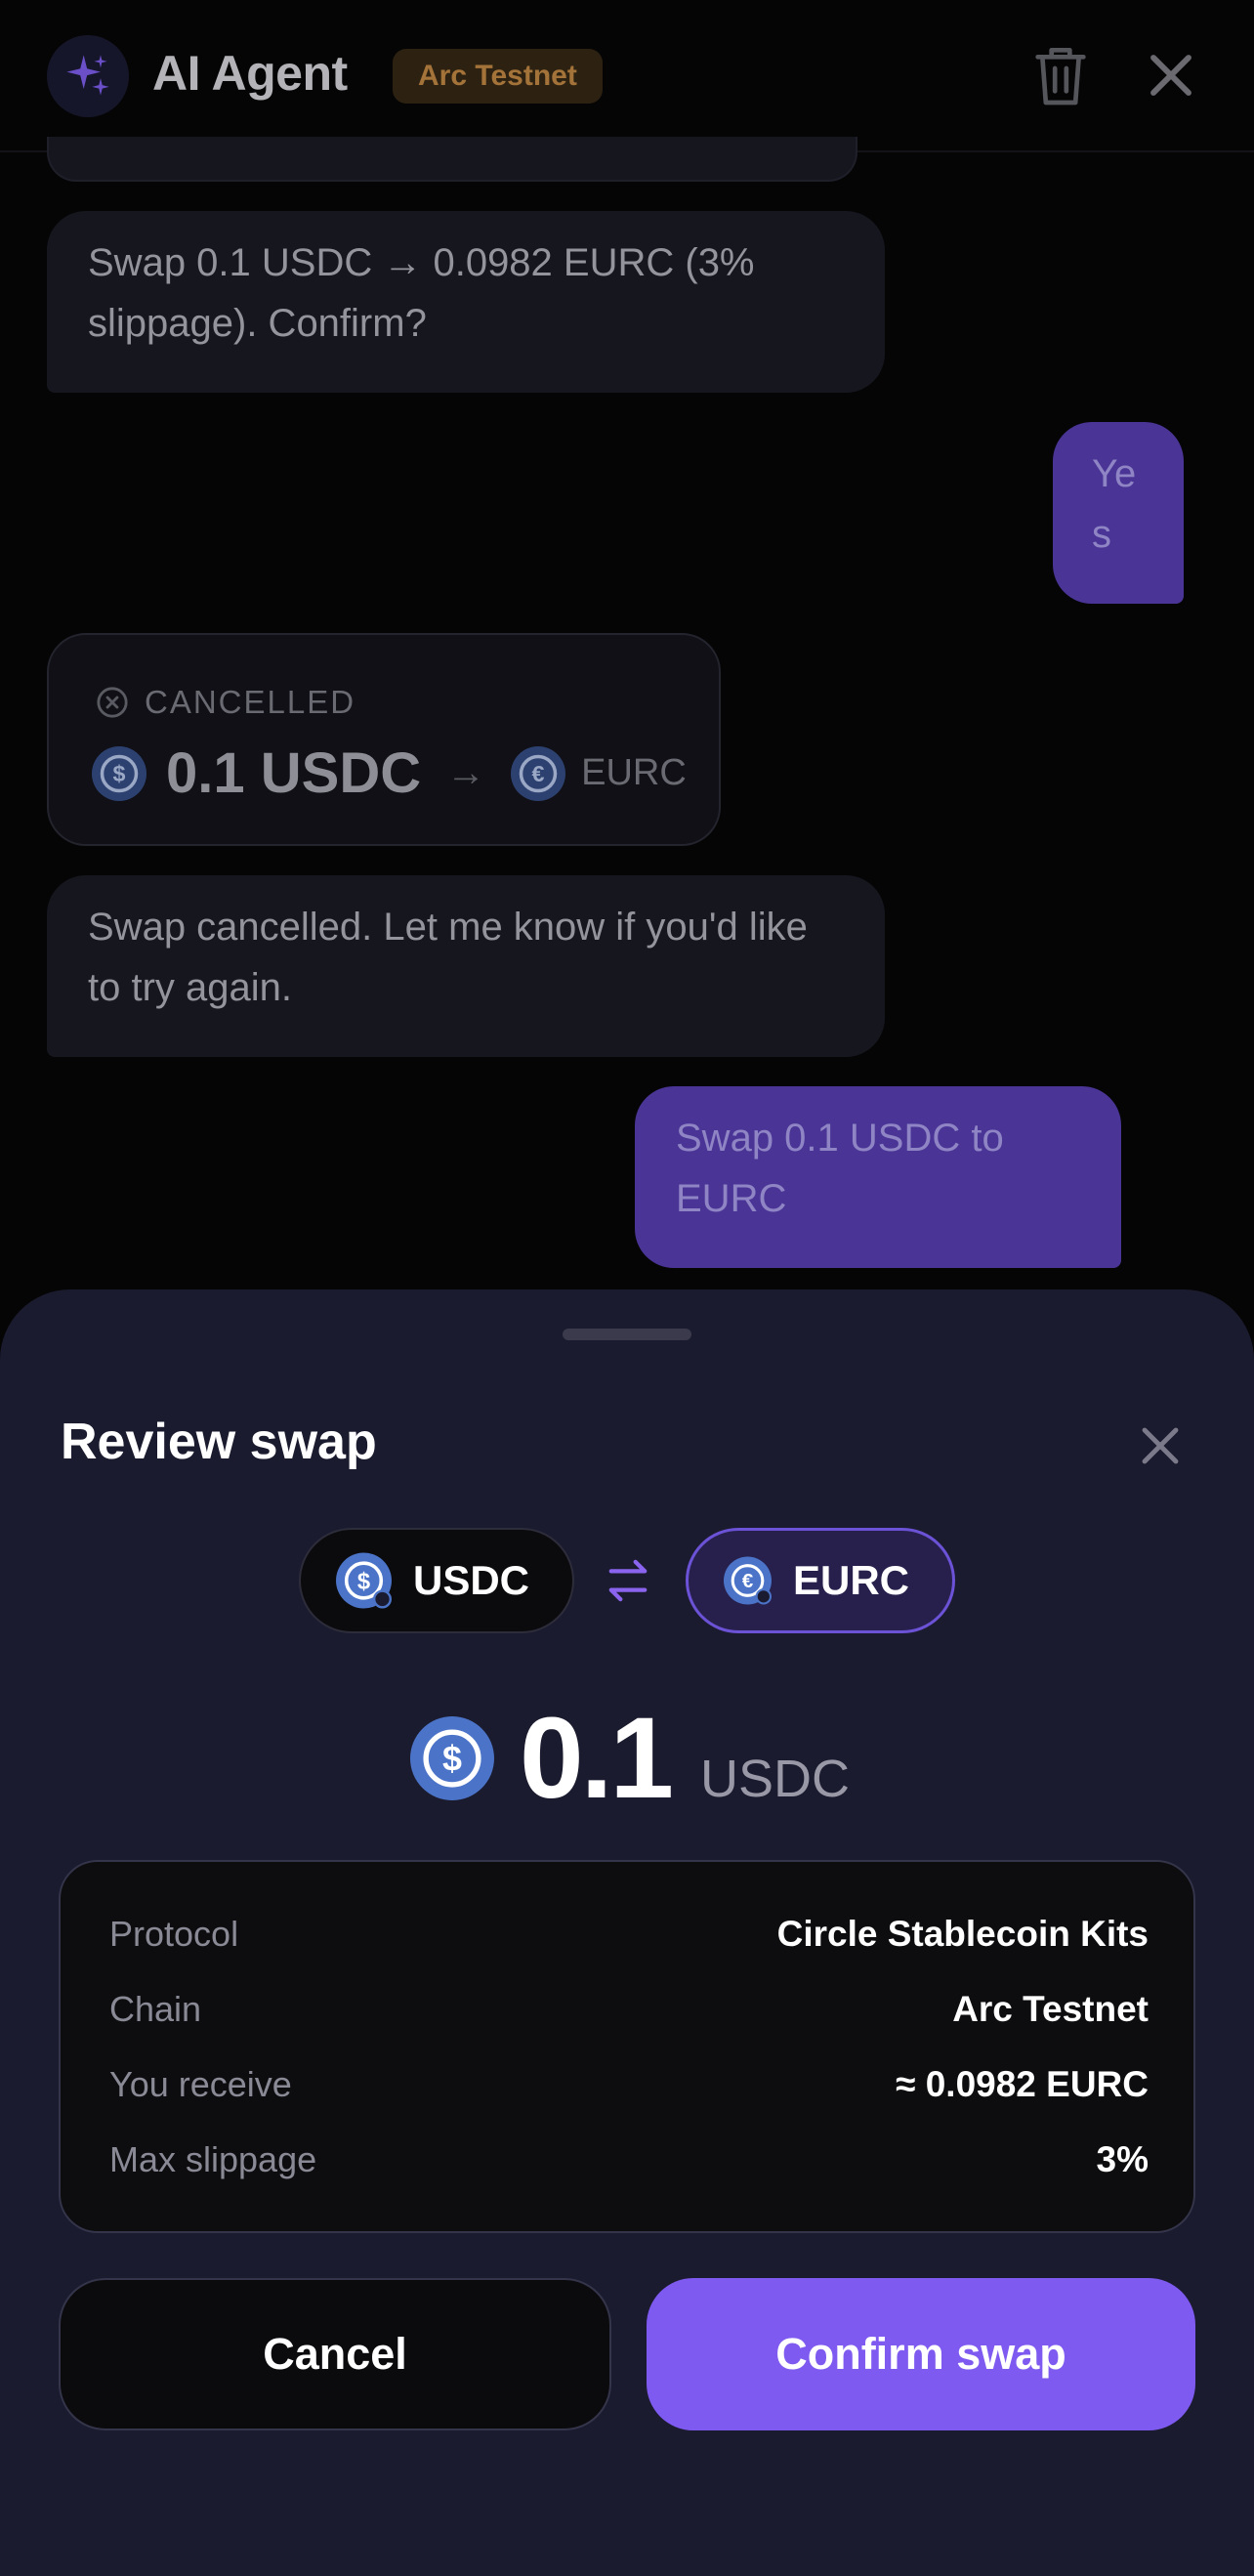 The image size is (1254, 2576). What do you see at coordinates (627, 1334) in the screenshot?
I see `sheet-drag-handle` at bounding box center [627, 1334].